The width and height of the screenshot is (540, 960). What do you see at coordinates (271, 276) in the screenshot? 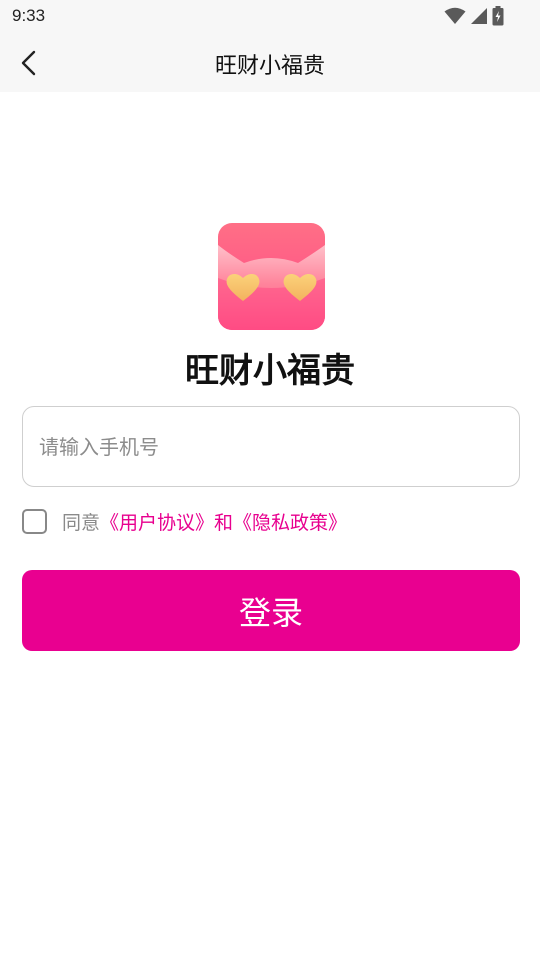
I see `app-logo-icon` at bounding box center [271, 276].